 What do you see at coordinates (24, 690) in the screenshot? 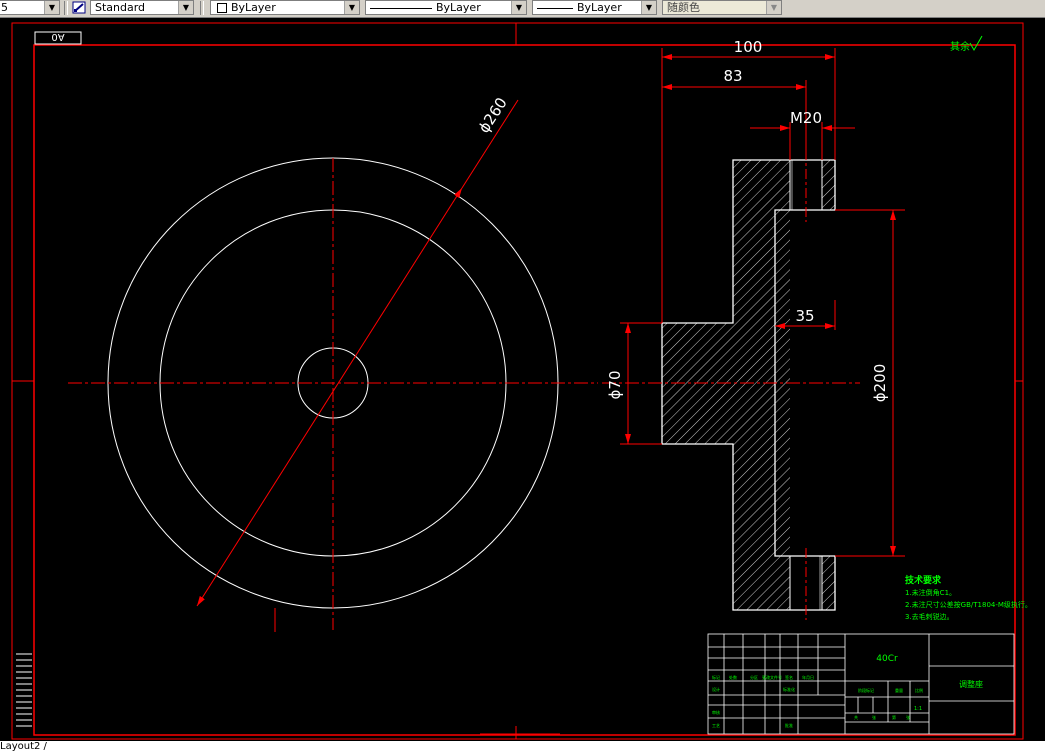
I see `side-legend` at bounding box center [24, 690].